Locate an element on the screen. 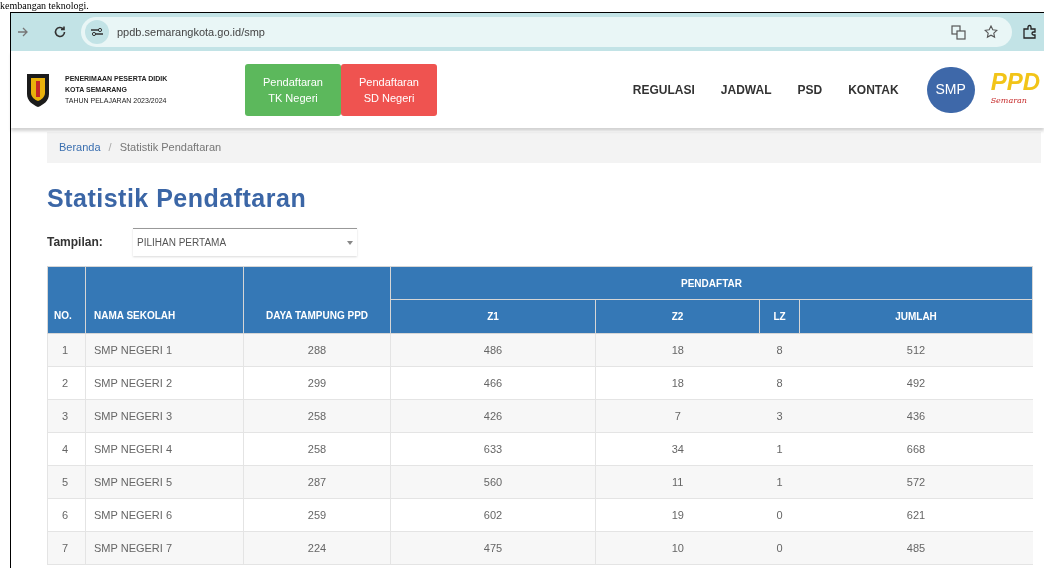  table-cell: 492 is located at coordinates (916, 383).